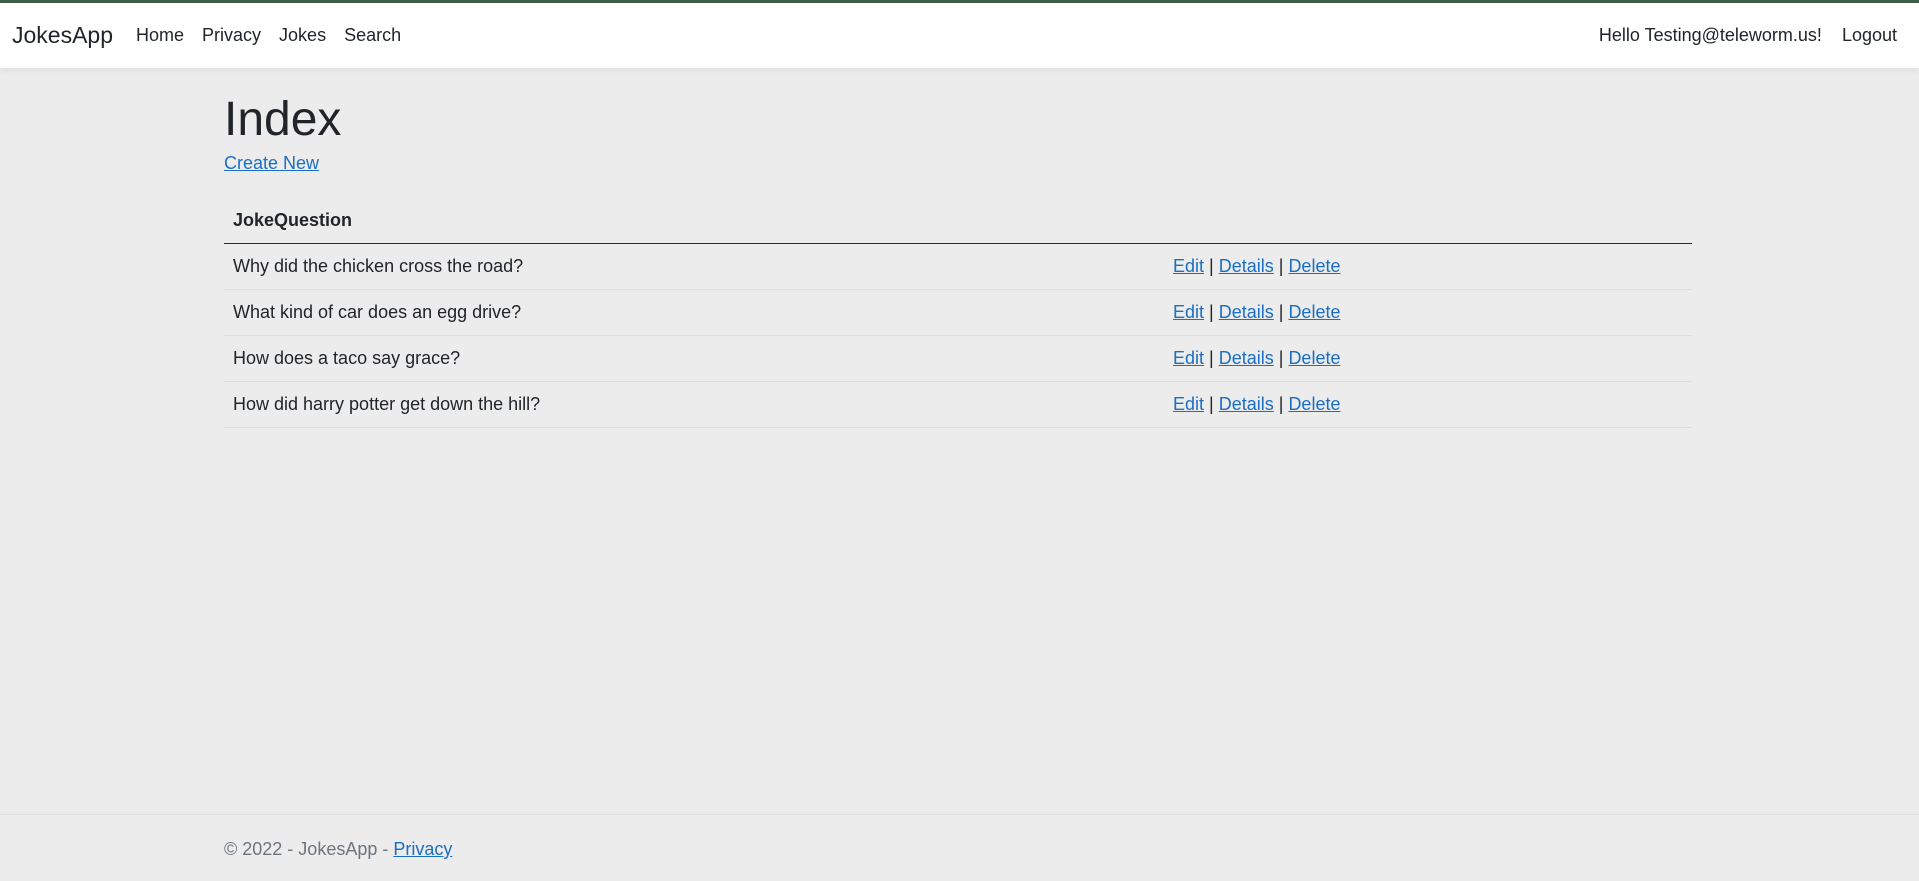 Image resolution: width=1919 pixels, height=881 pixels. Describe the element at coordinates (694, 267) in the screenshot. I see `joke-question-cell: Why did the chicken cross the road?` at that location.